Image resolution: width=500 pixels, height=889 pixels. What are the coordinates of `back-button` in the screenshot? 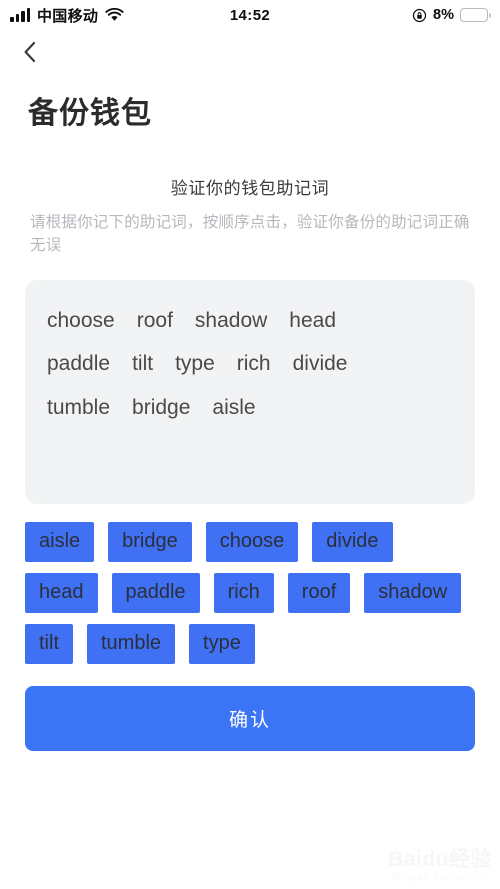 It's located at (39, 52).